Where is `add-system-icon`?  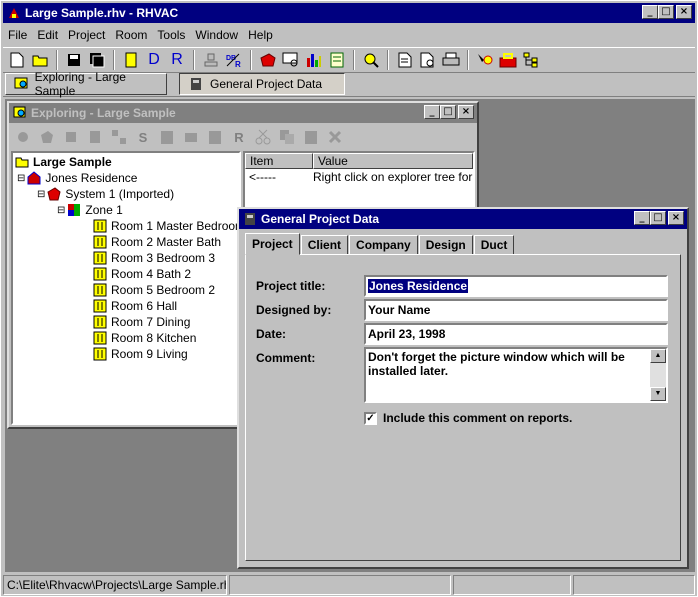 add-system-icon is located at coordinates (47, 137).